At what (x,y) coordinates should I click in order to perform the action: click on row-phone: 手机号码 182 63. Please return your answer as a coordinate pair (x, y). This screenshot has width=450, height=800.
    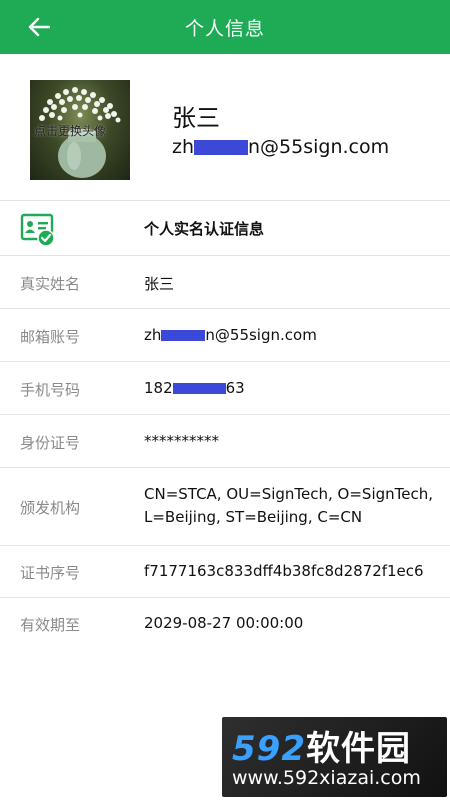
    Looking at the image, I should click on (225, 388).